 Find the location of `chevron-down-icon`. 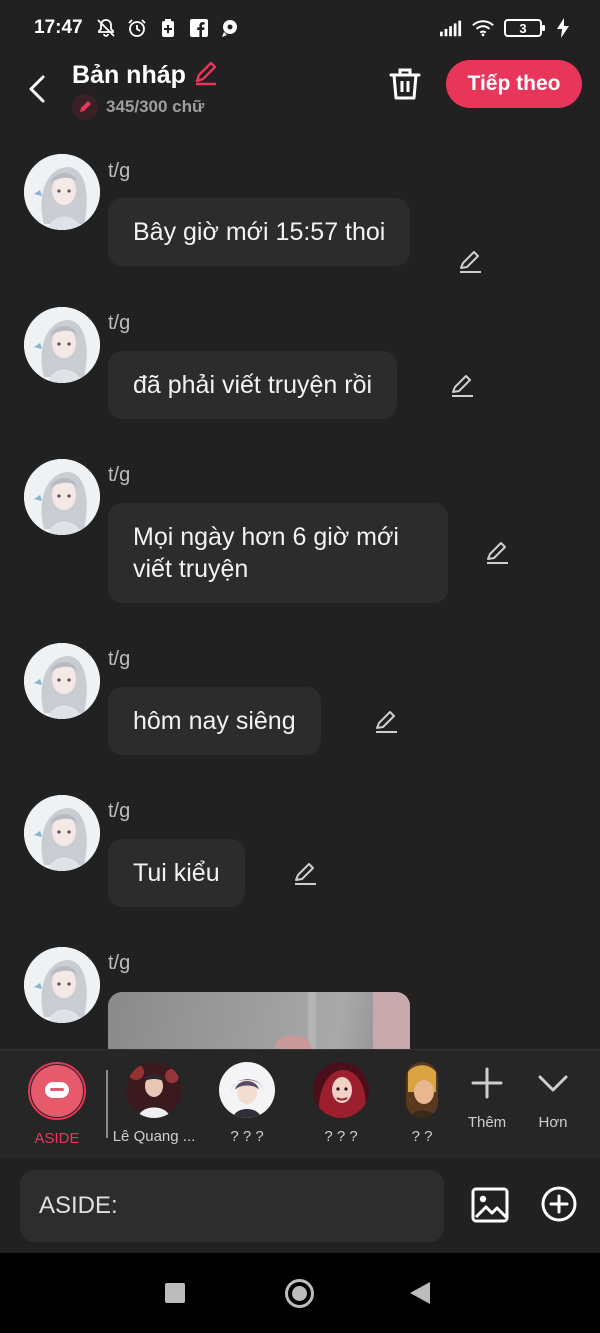

chevron-down-icon is located at coordinates (553, 1083).